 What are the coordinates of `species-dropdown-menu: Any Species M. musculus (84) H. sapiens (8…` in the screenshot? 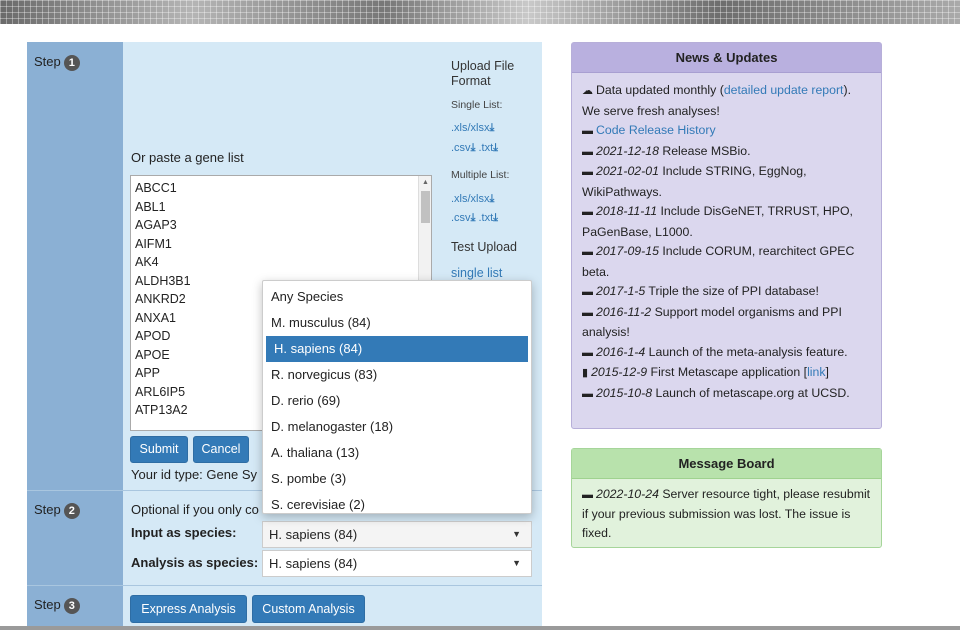 It's located at (397, 397).